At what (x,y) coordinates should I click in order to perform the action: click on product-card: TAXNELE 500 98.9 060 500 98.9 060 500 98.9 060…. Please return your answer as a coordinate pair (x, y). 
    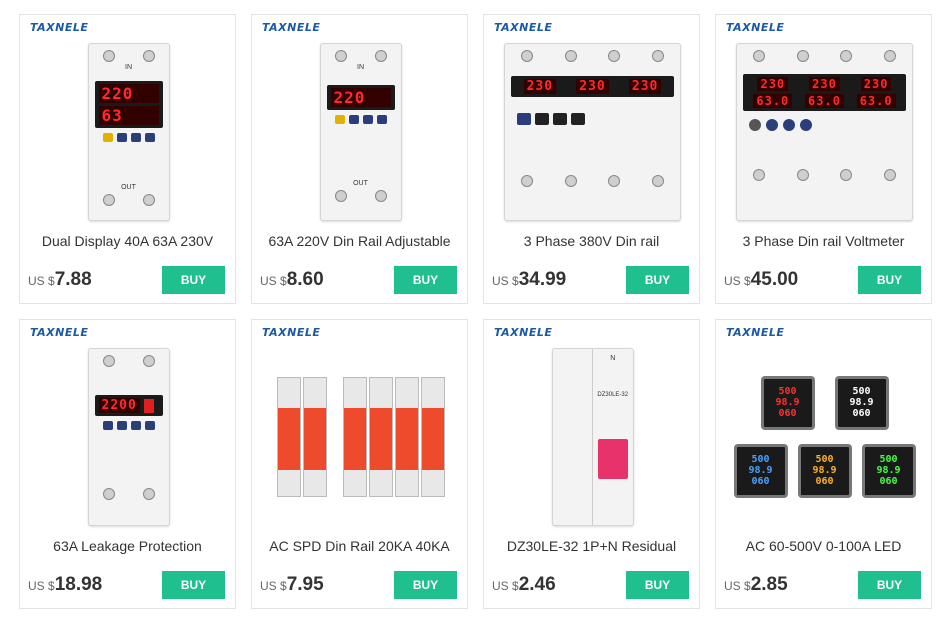
    Looking at the image, I should click on (823, 464).